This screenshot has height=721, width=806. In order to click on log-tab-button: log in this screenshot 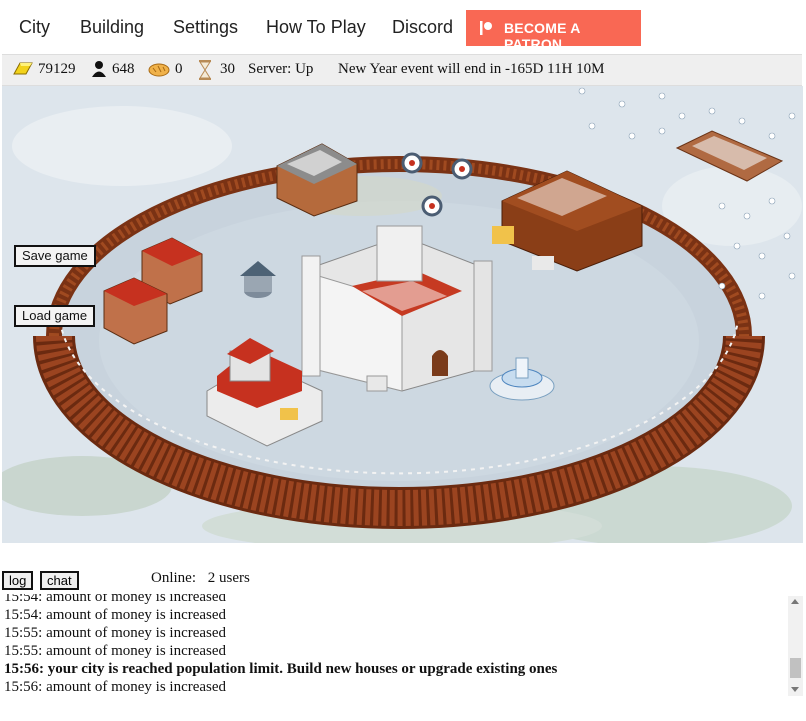, I will do `click(18, 580)`.